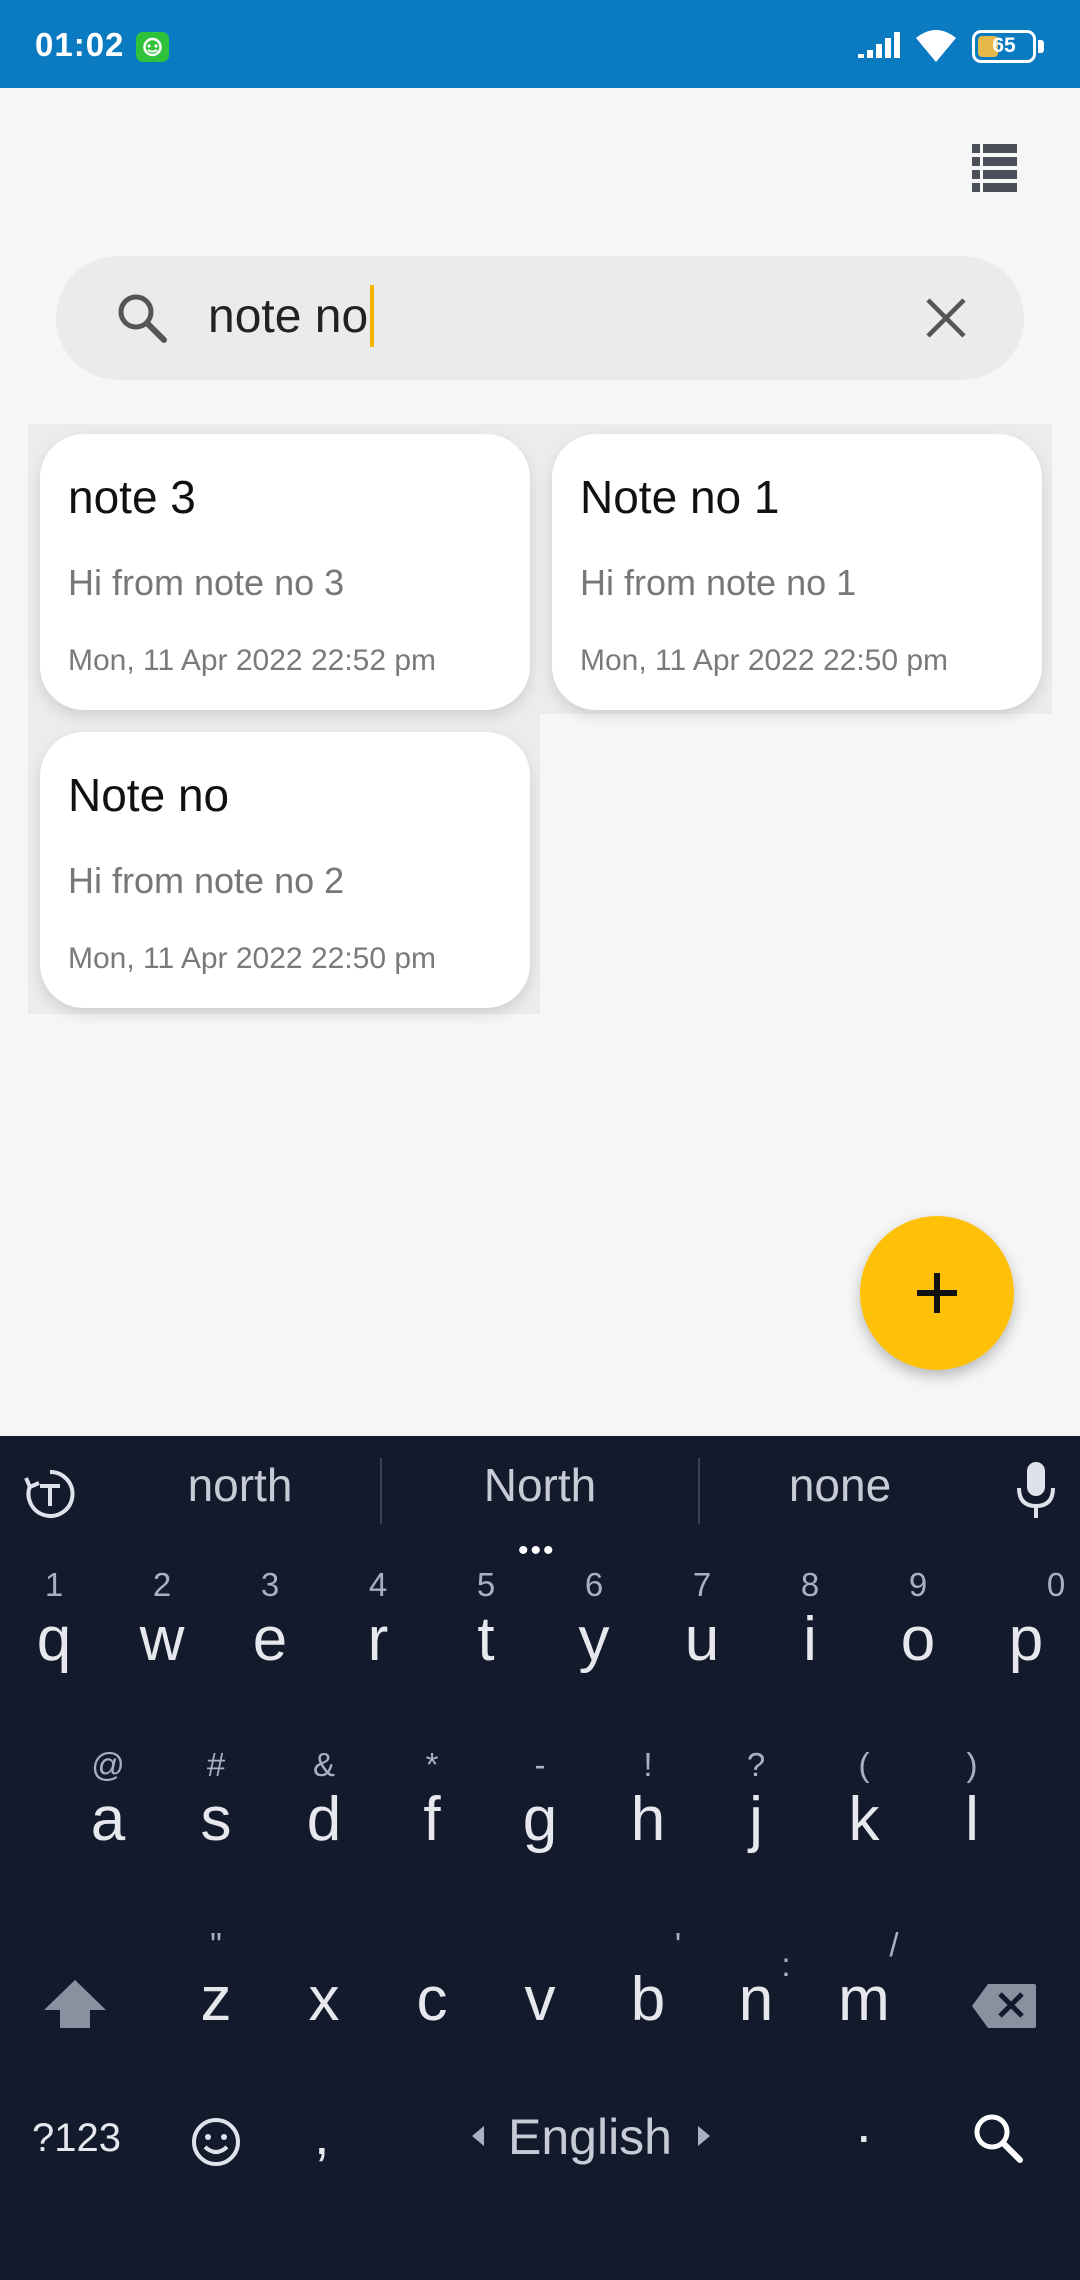  Describe the element at coordinates (50, 1494) in the screenshot. I see `text-correction-icon` at that location.